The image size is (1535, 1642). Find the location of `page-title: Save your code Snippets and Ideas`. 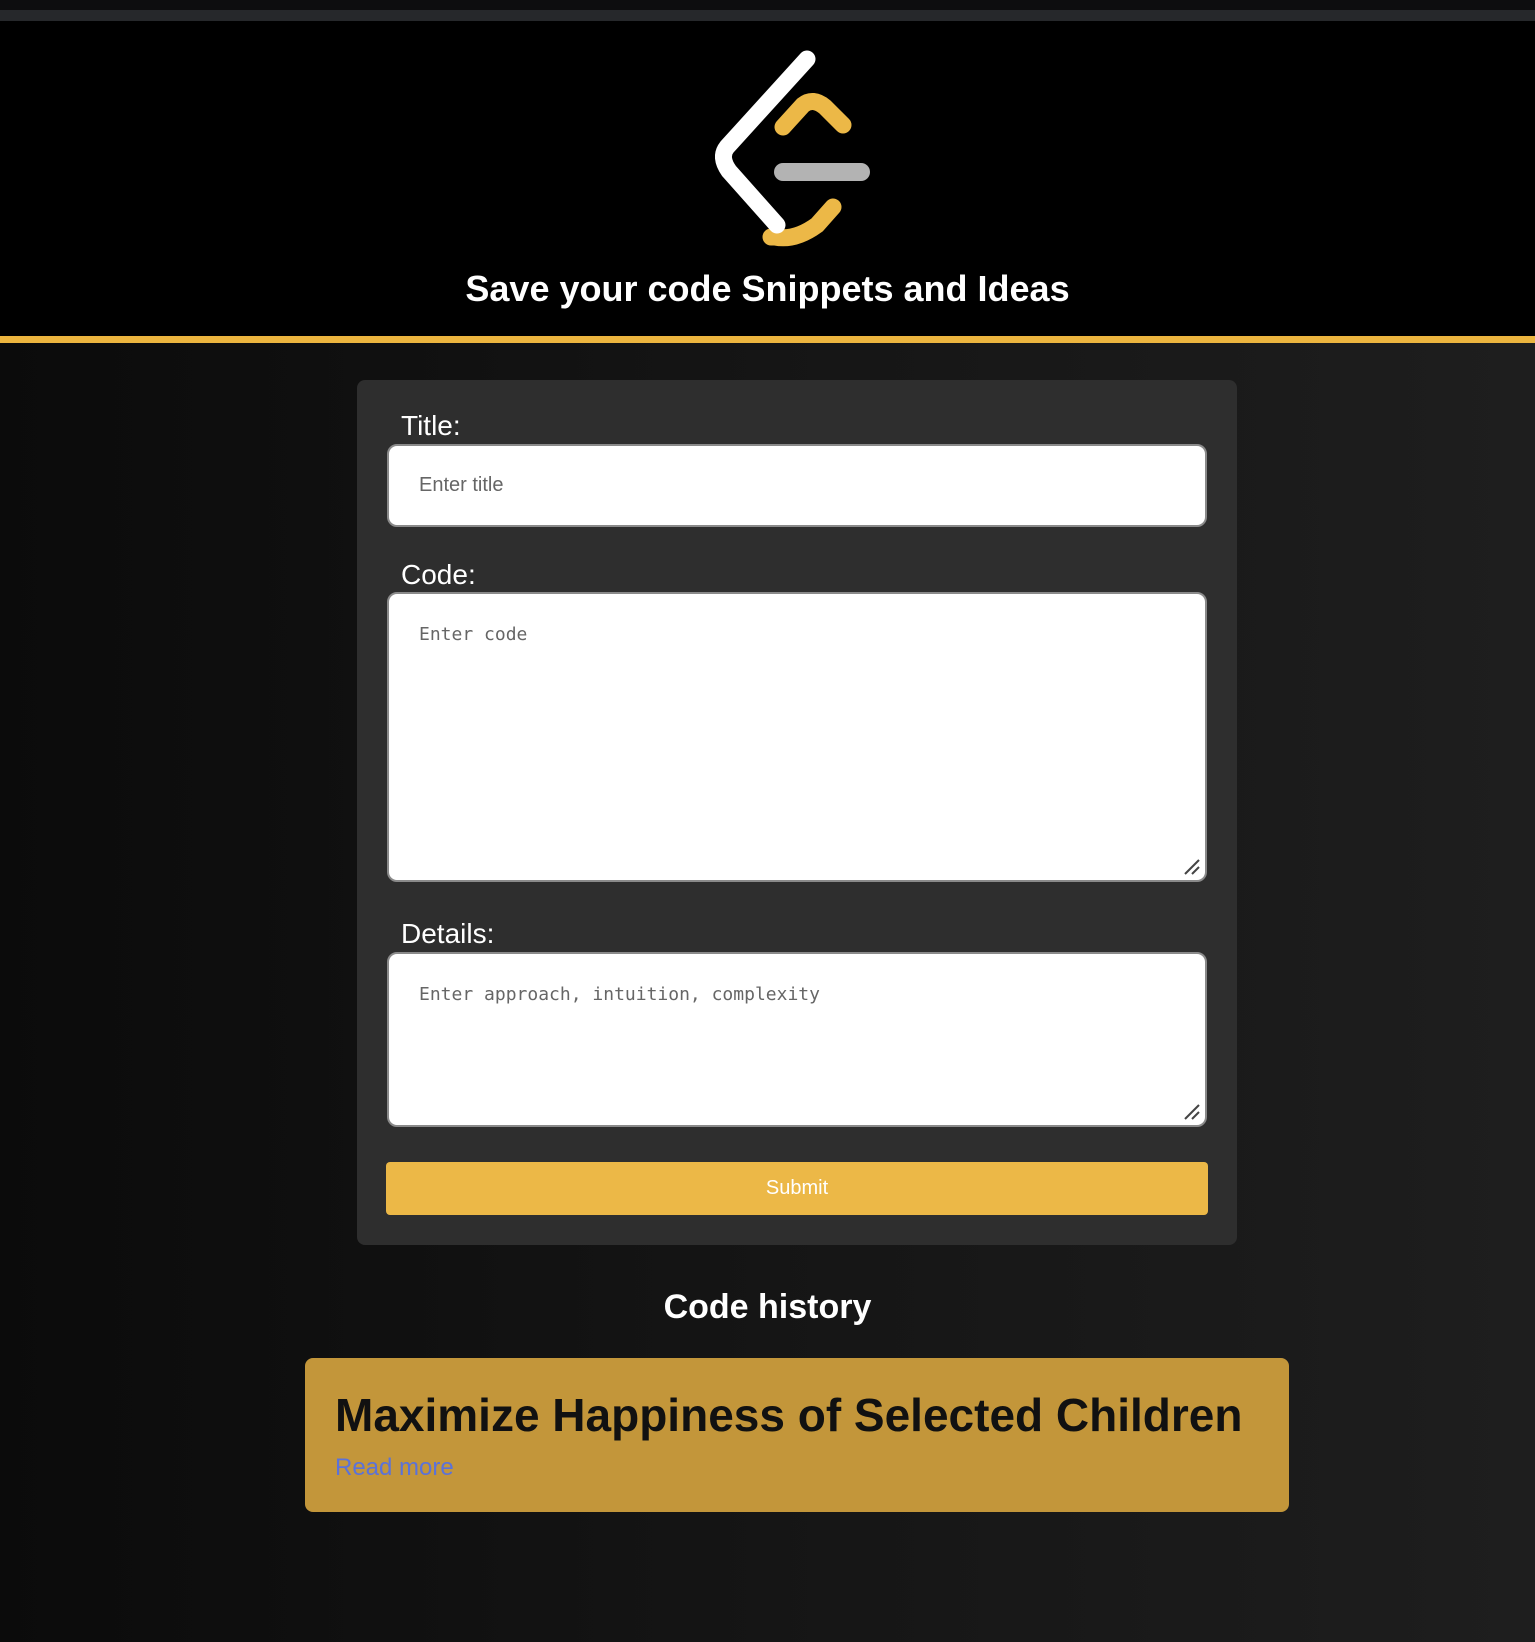

page-title: Save your code Snippets and Ideas is located at coordinates (767, 288).